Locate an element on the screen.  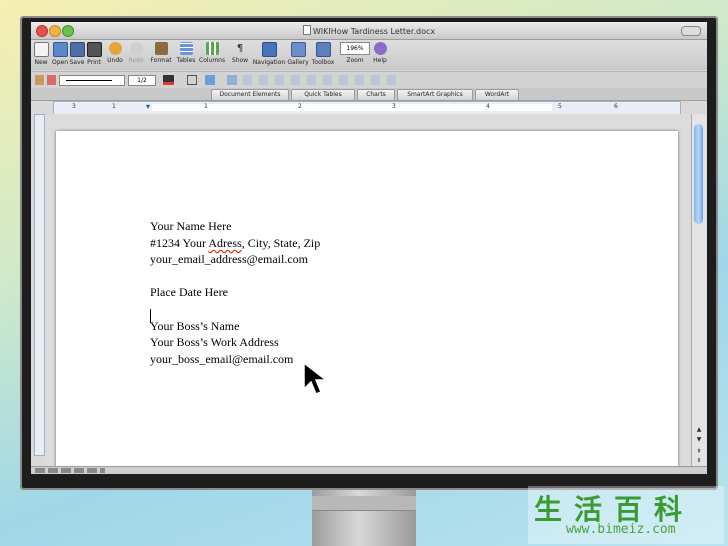
show-button: ¶ Show is located at coordinates (240, 53).